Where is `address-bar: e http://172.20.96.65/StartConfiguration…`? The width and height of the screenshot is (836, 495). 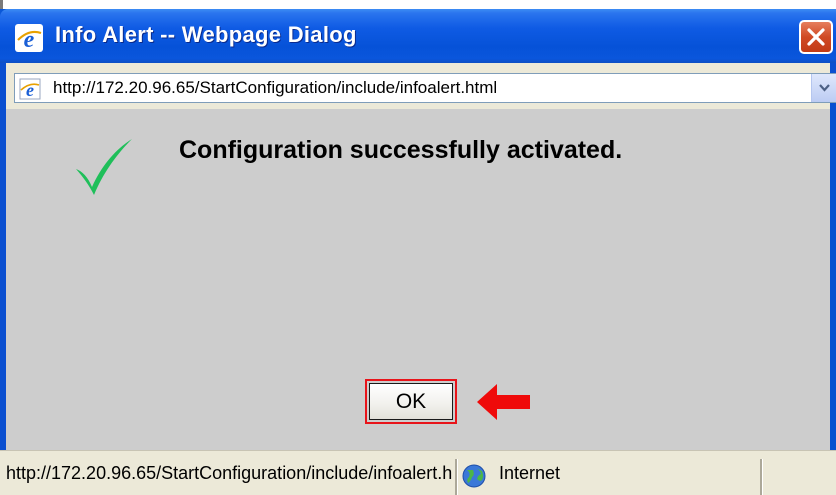 address-bar: e http://172.20.96.65/StartConfiguration… is located at coordinates (421, 86).